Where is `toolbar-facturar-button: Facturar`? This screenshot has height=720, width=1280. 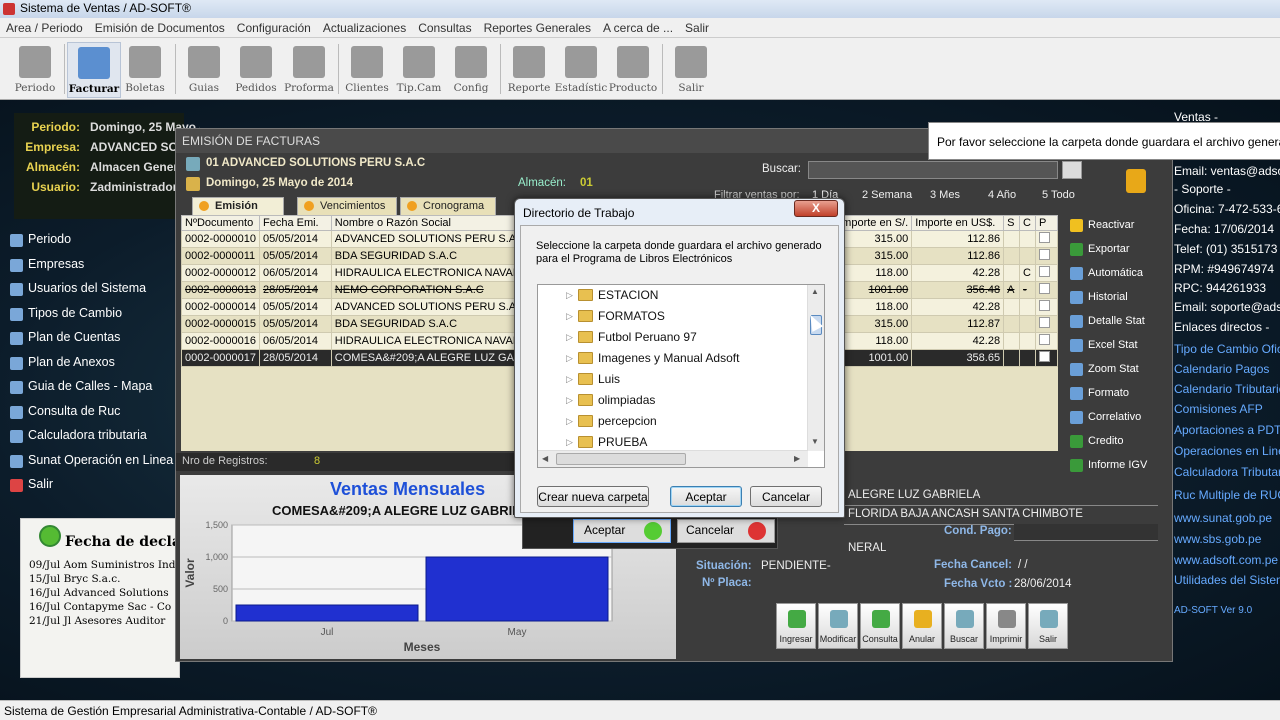
toolbar-facturar-button: Facturar is located at coordinates (94, 70).